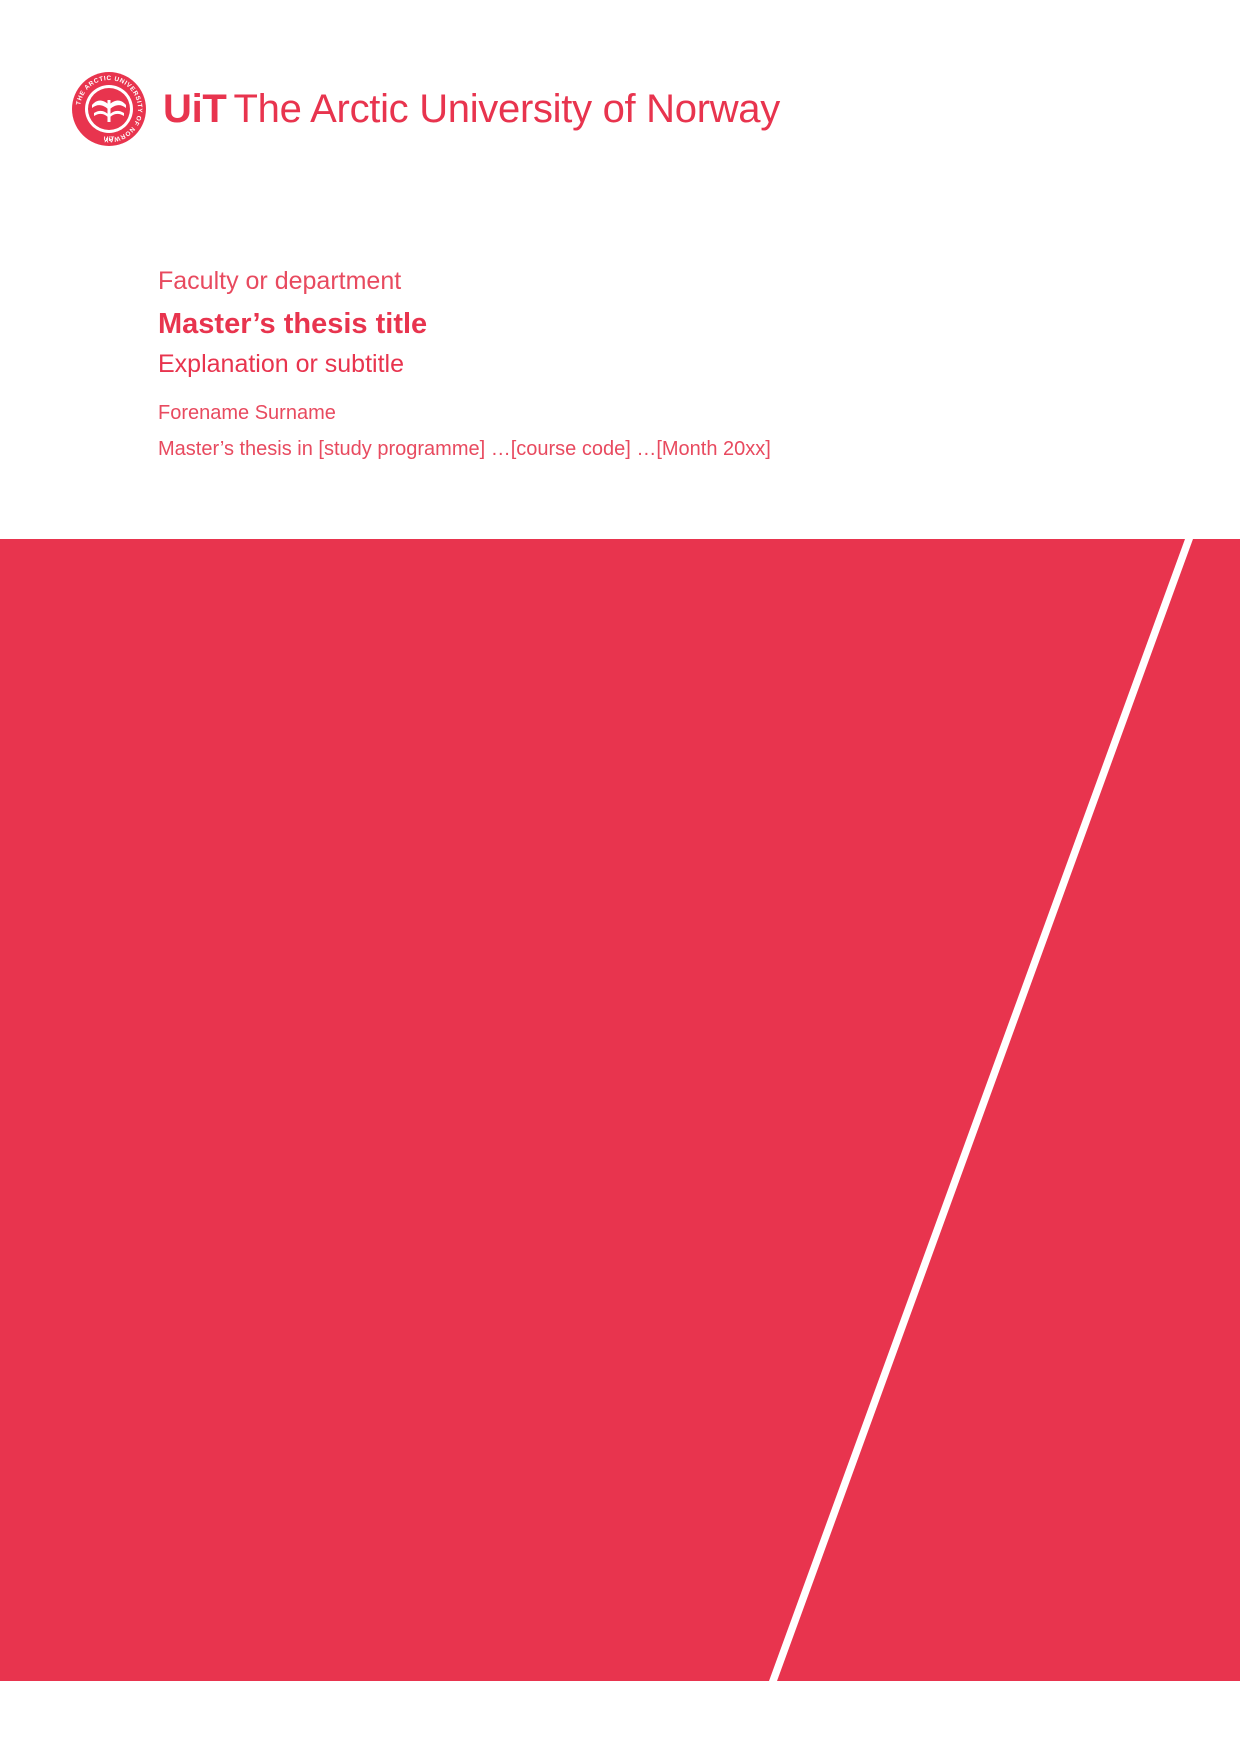 The width and height of the screenshot is (1240, 1754). Describe the element at coordinates (280, 281) in the screenshot. I see `faculty-label: Faculty or department` at that location.